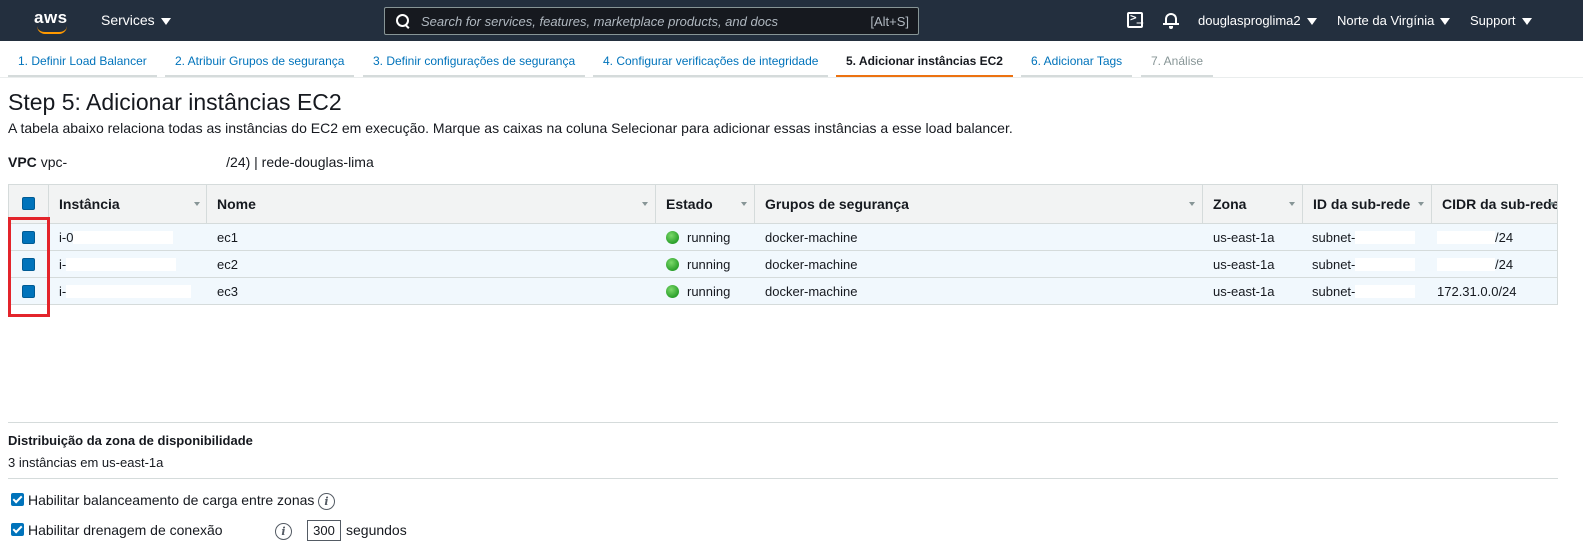  I want to click on vpc-suffix: /24) | rede-douglas-lima, so click(300, 162).